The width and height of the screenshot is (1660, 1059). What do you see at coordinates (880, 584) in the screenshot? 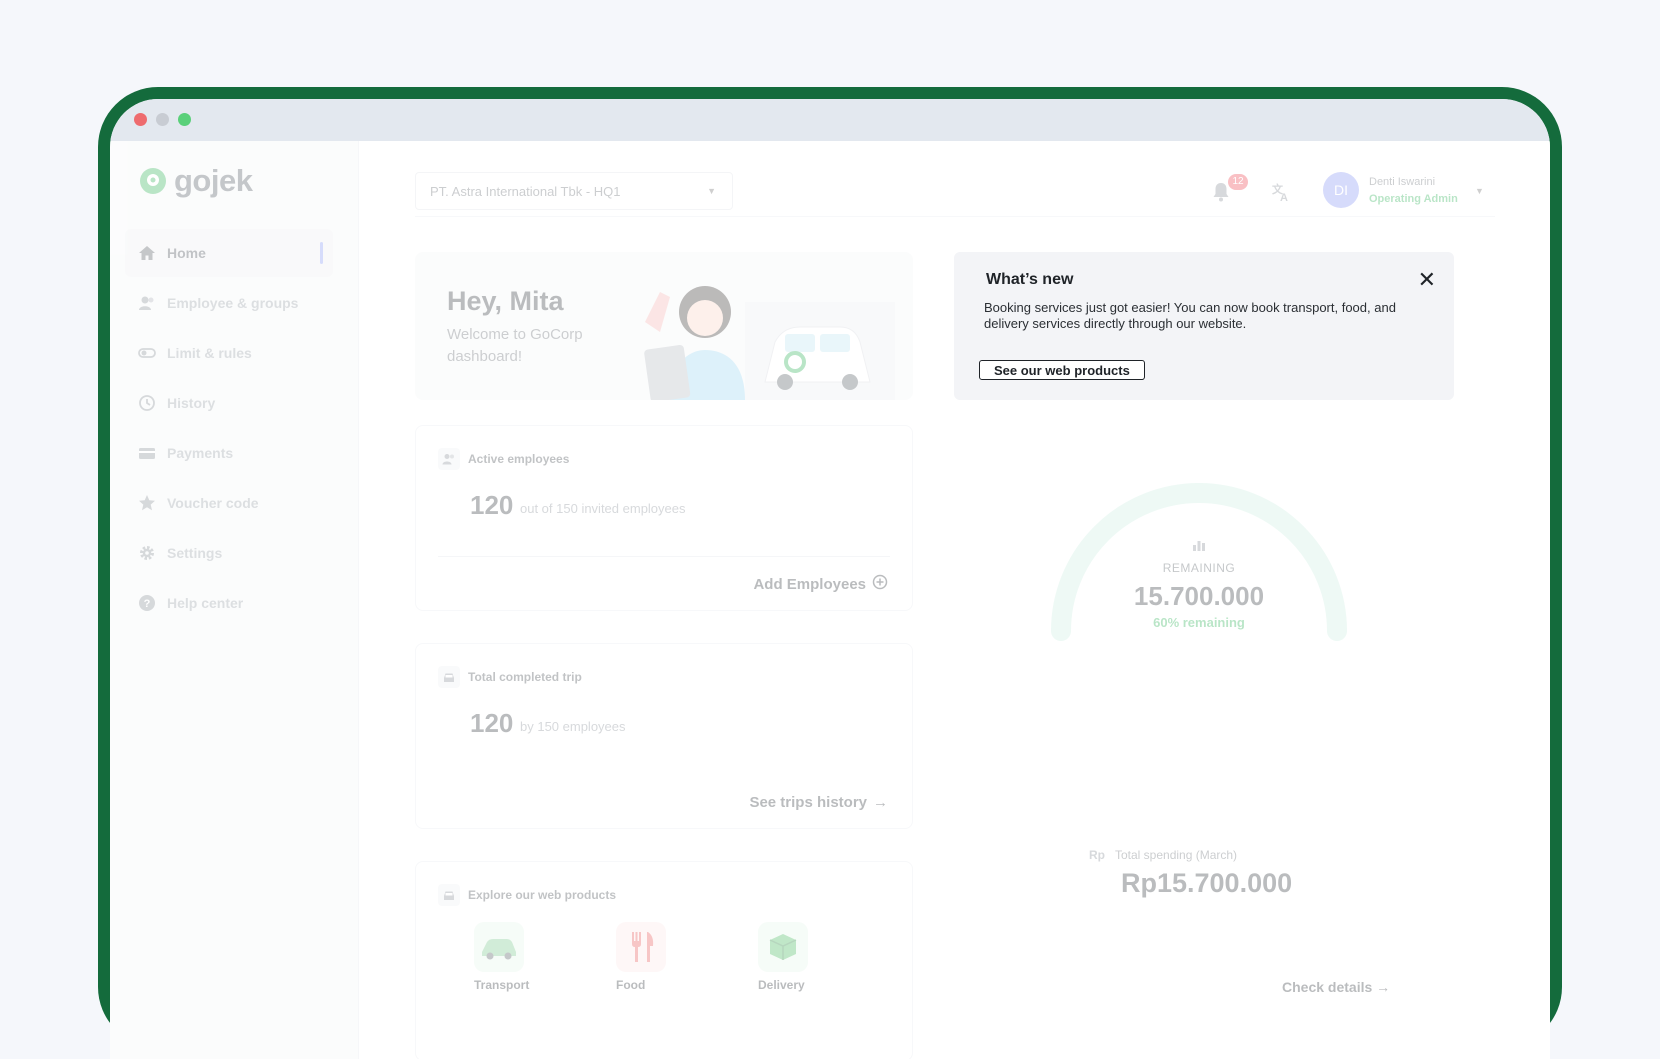
I see `add-circle-icon` at bounding box center [880, 584].